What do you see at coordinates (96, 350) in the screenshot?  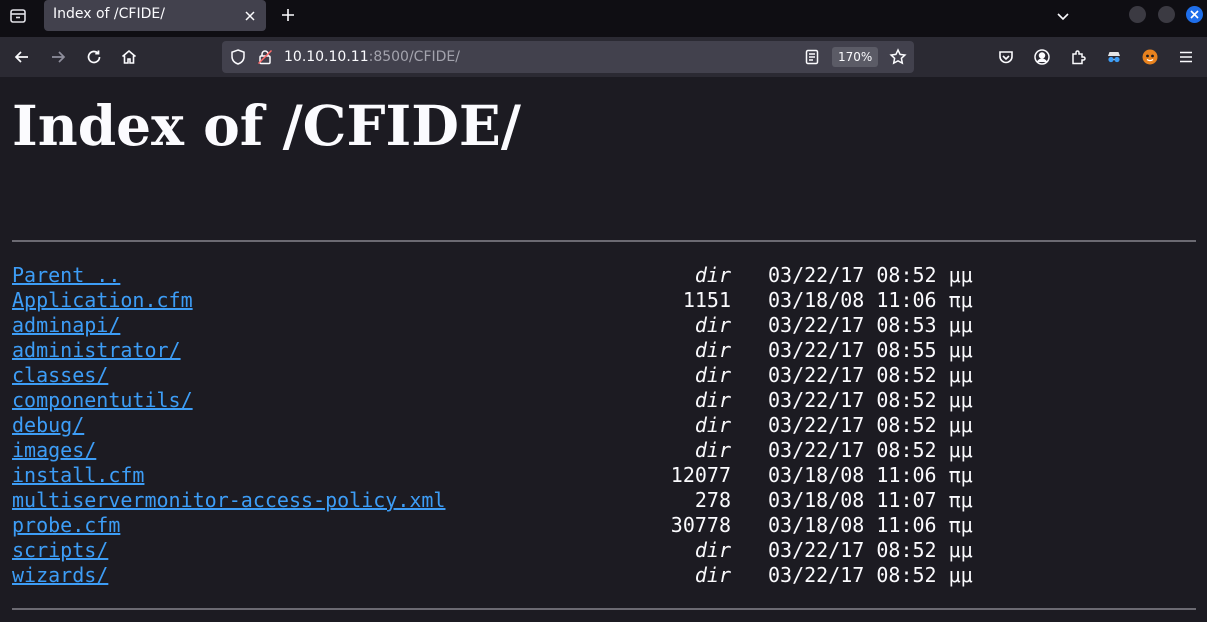 I see `entry-link: administrator/` at bounding box center [96, 350].